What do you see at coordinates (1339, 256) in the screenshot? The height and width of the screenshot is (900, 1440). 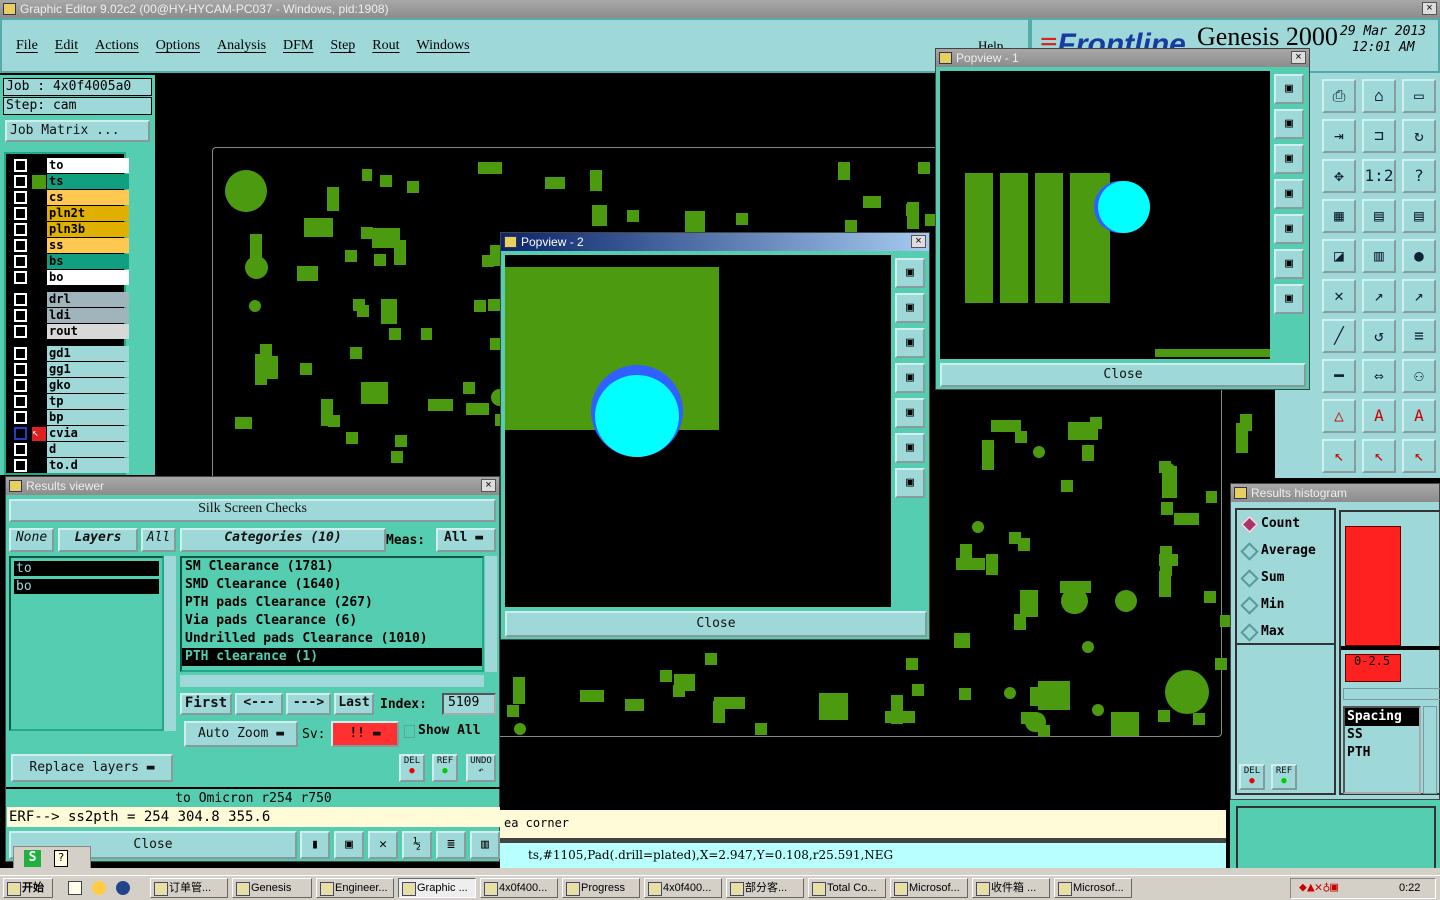 I see `tool-button-13: ◪` at bounding box center [1339, 256].